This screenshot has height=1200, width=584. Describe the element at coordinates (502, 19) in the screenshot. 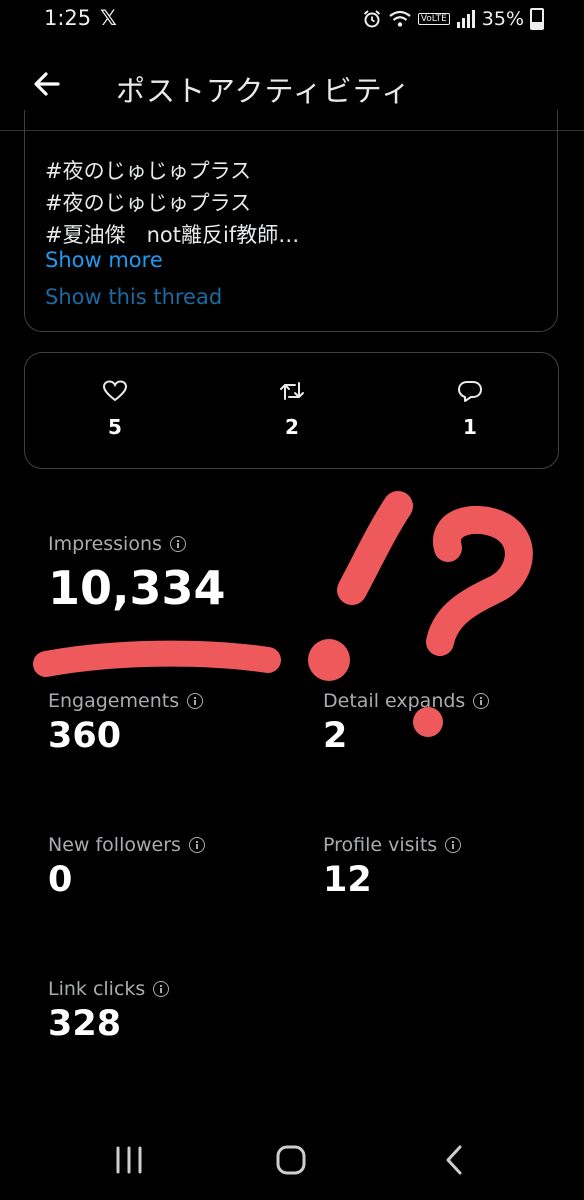

I see `battery-percent: 35%` at that location.